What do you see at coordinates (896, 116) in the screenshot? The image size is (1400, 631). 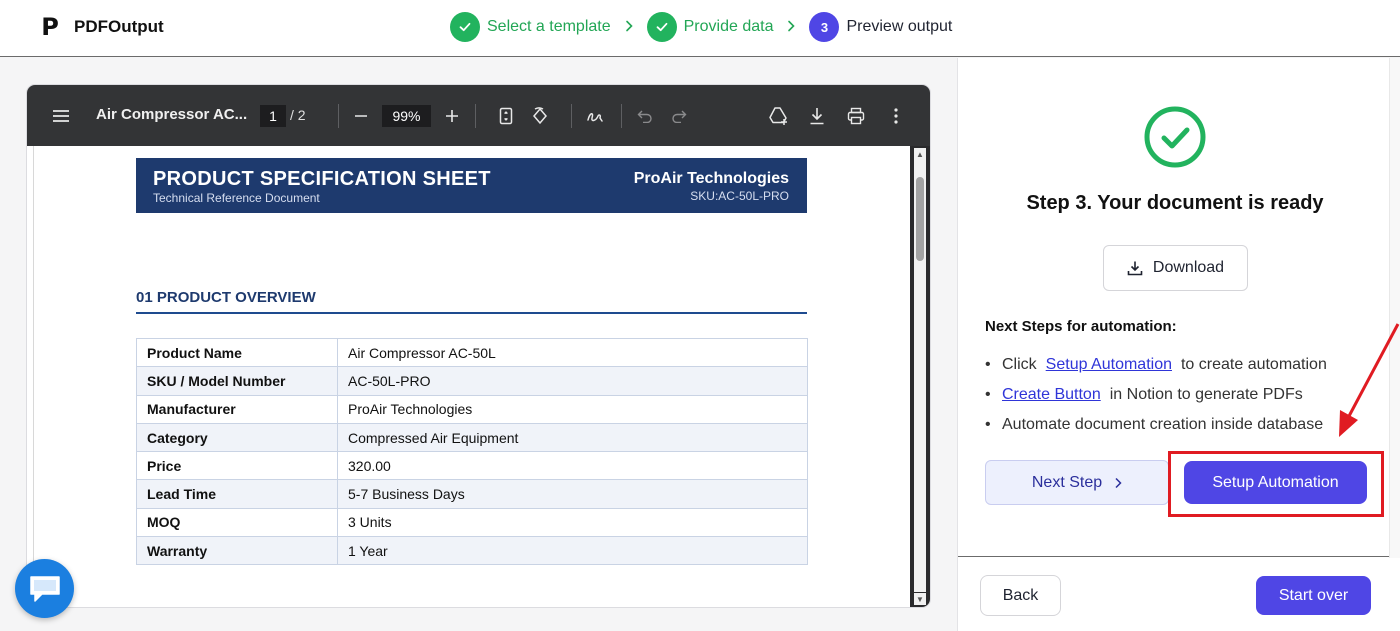 I see `more-icon` at bounding box center [896, 116].